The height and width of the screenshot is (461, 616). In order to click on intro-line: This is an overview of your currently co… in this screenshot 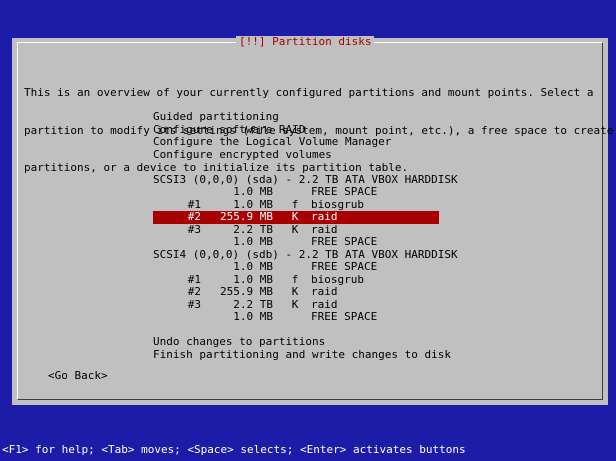, I will do `click(309, 92)`.